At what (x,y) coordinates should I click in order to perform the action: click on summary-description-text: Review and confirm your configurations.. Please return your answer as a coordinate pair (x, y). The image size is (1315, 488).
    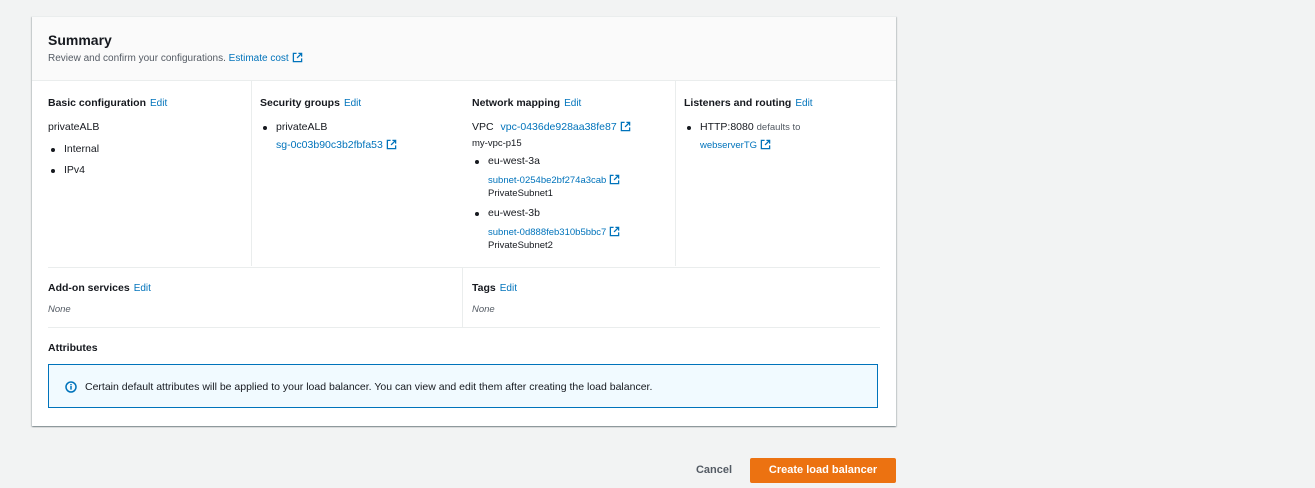
    Looking at the image, I should click on (137, 58).